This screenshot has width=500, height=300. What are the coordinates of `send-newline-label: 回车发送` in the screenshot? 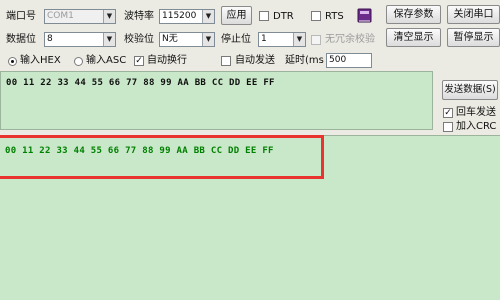 It's located at (476, 112).